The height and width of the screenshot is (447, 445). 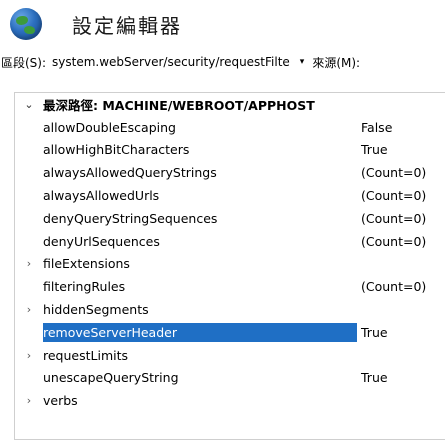 I want to click on property-name: allowDoubleEscaping, so click(x=111, y=127).